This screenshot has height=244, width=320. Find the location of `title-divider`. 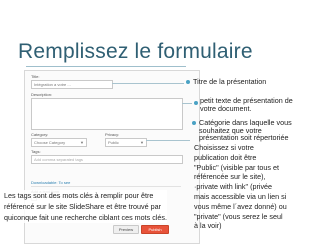

title-divider is located at coordinates (106, 66).